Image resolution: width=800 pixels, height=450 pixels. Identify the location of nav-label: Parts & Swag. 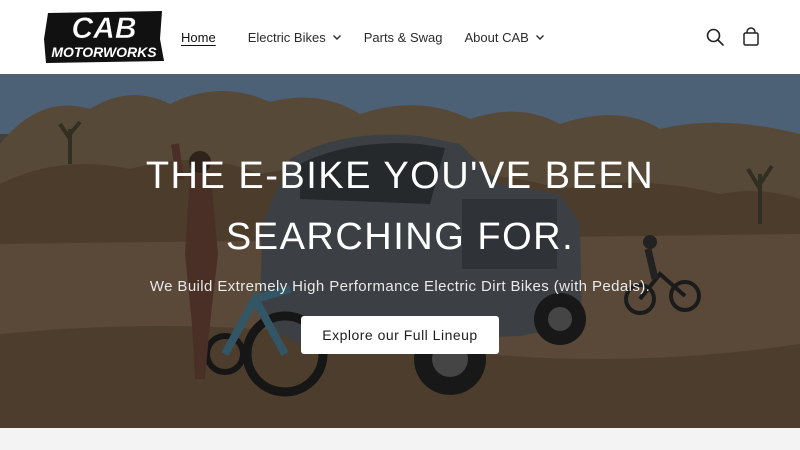
(403, 37).